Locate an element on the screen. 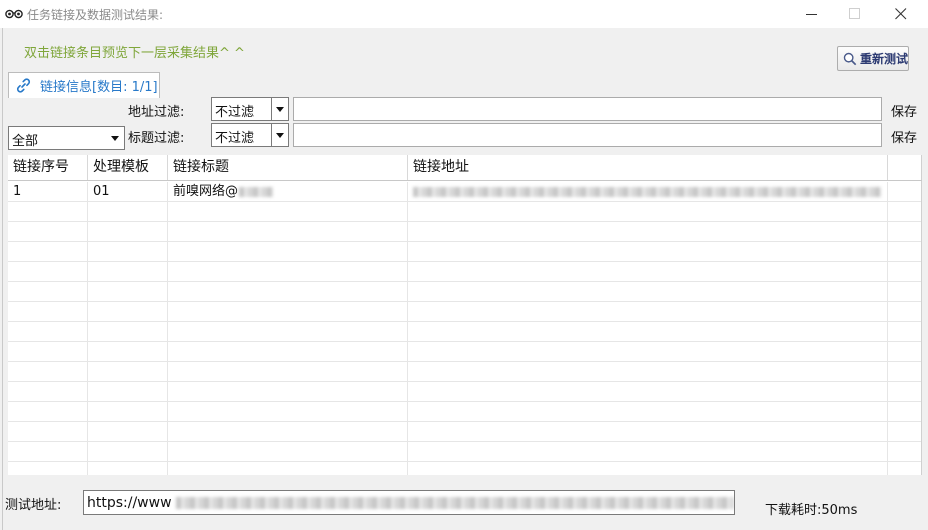 The image size is (928, 530). maximize-icon is located at coordinates (854, 13).